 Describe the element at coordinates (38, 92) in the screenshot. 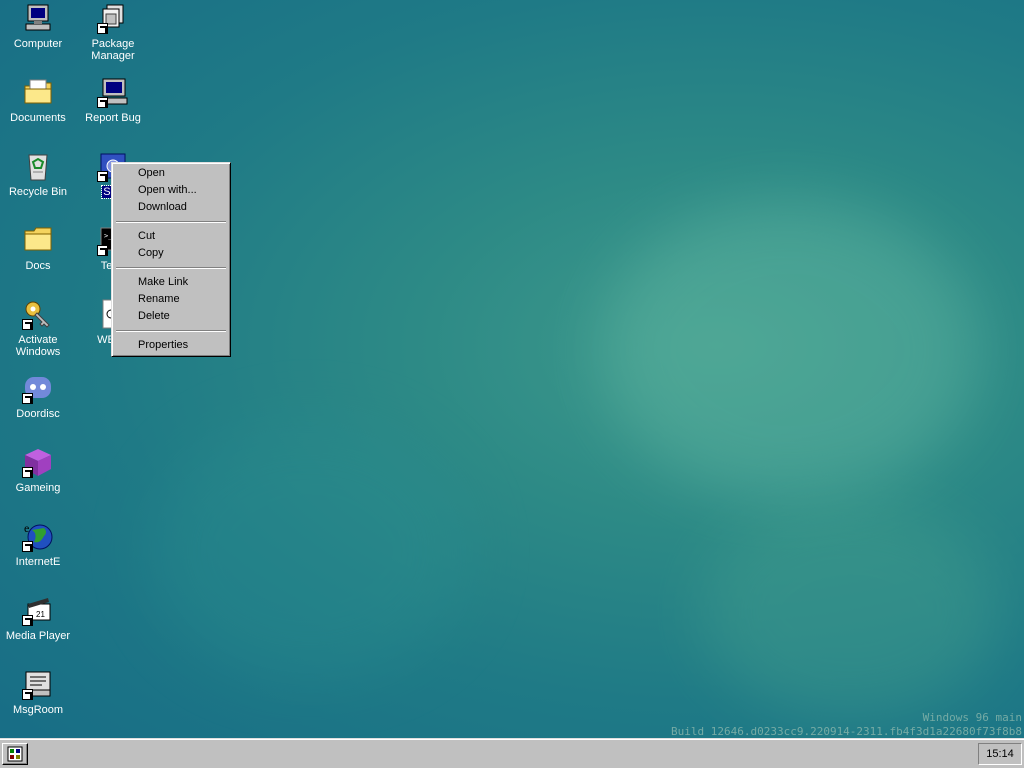

I see `documents-folder-icon` at that location.